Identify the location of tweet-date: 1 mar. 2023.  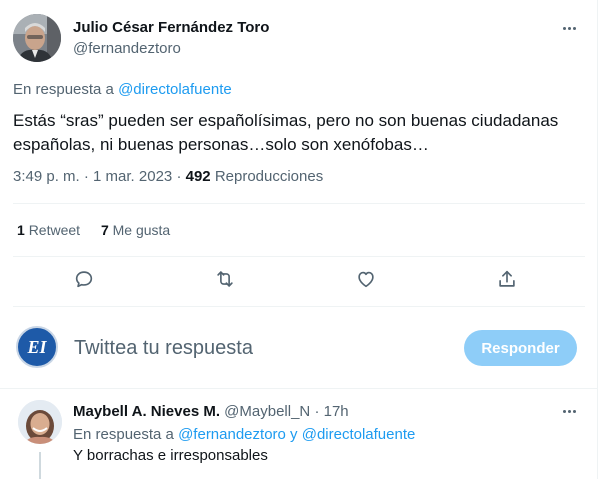
(132, 176).